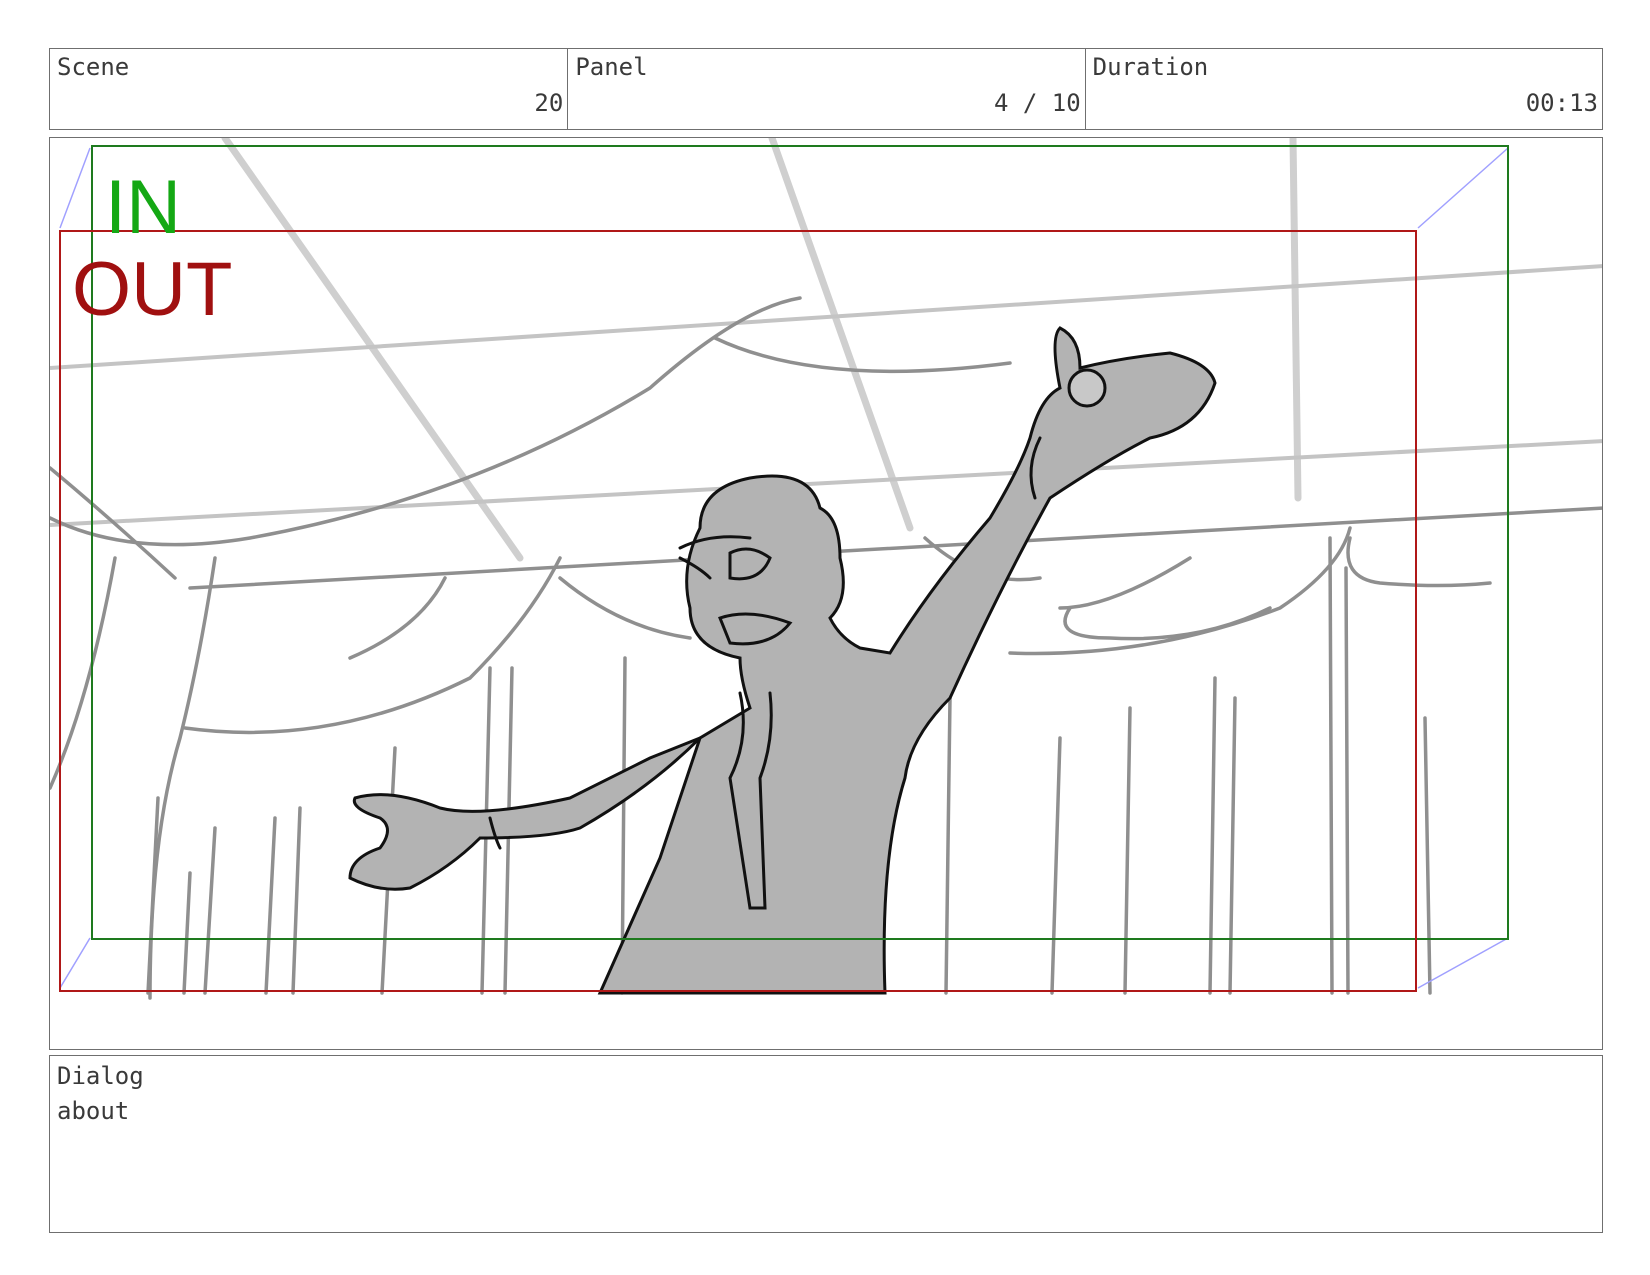  I want to click on scene-field: Scene 20, so click(309, 89).